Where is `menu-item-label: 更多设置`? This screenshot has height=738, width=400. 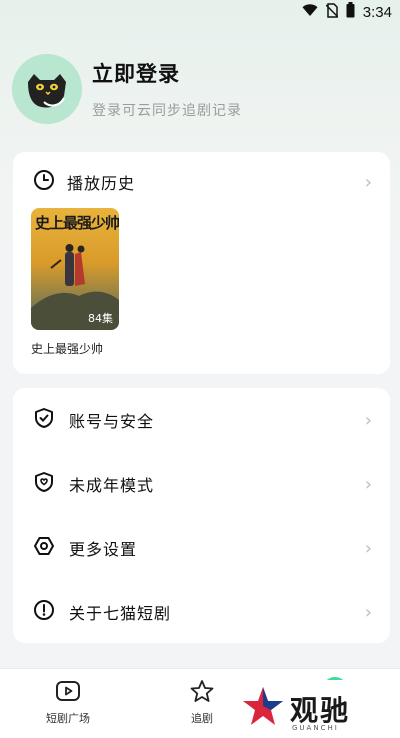 menu-item-label: 更多设置 is located at coordinates (103, 549).